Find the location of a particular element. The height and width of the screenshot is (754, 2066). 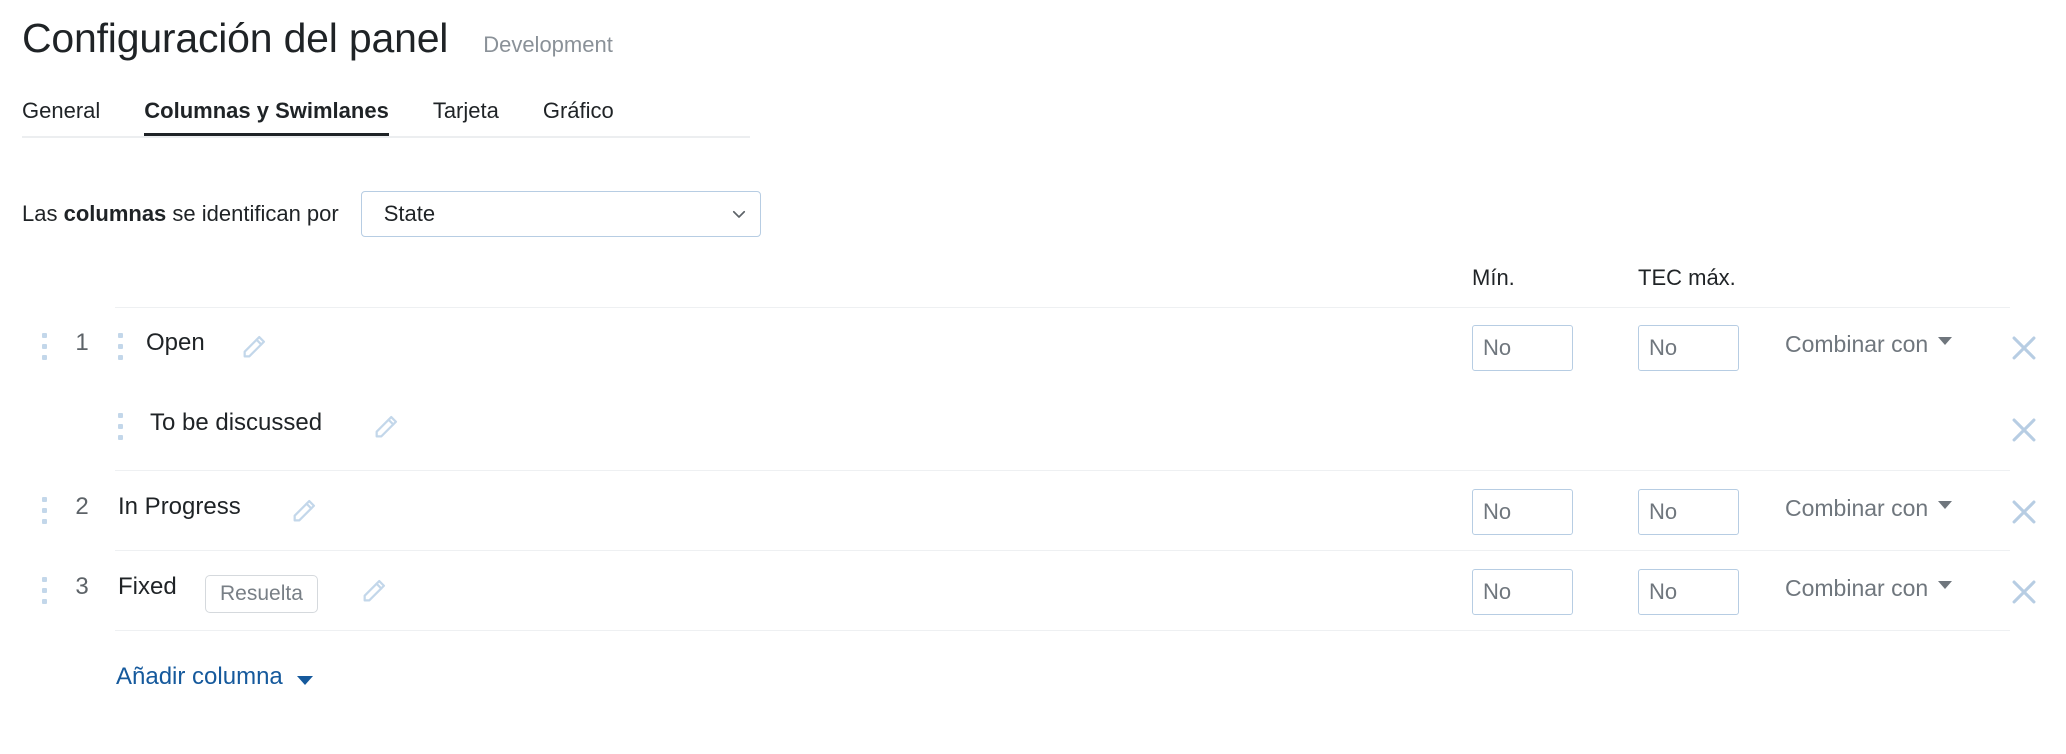

identify-label-suffix: se identifican por is located at coordinates (252, 213).